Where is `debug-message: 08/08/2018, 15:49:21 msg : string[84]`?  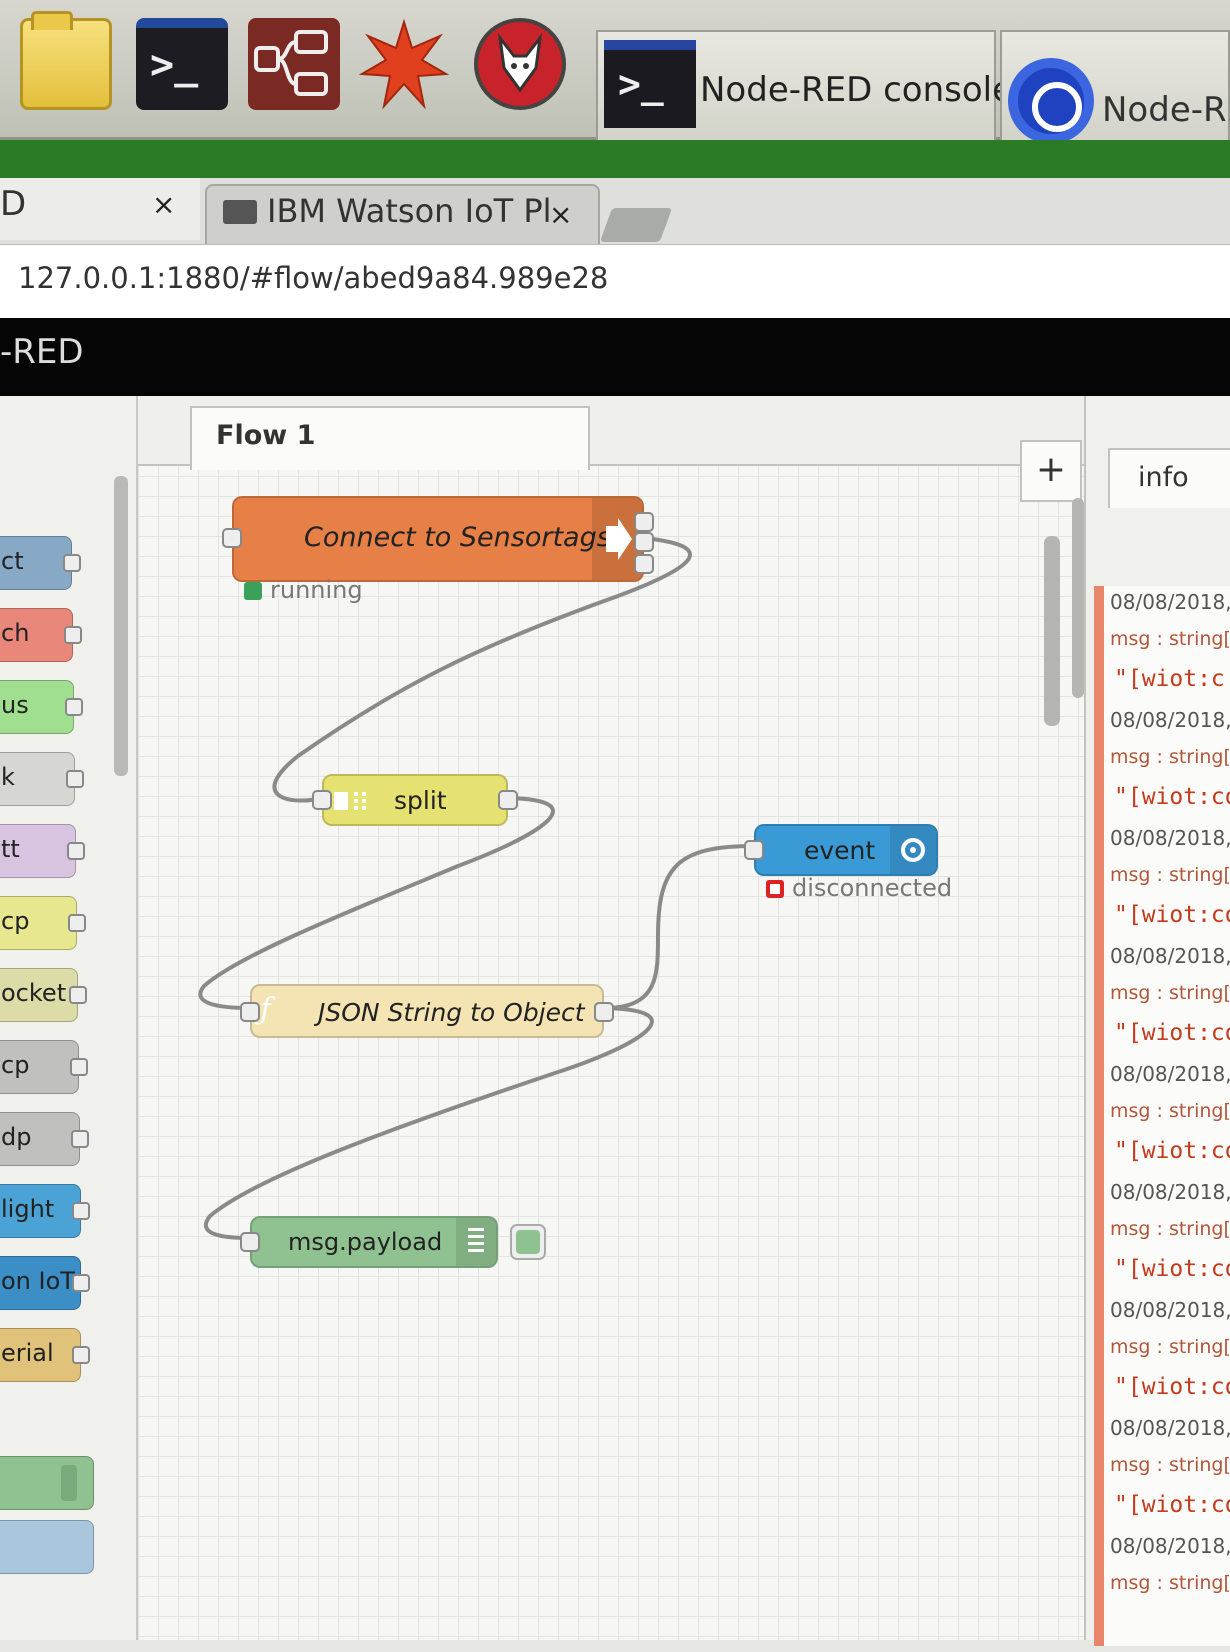 debug-message: 08/08/2018, 15:49:21 msg : string[84] is located at coordinates (1170, 1593).